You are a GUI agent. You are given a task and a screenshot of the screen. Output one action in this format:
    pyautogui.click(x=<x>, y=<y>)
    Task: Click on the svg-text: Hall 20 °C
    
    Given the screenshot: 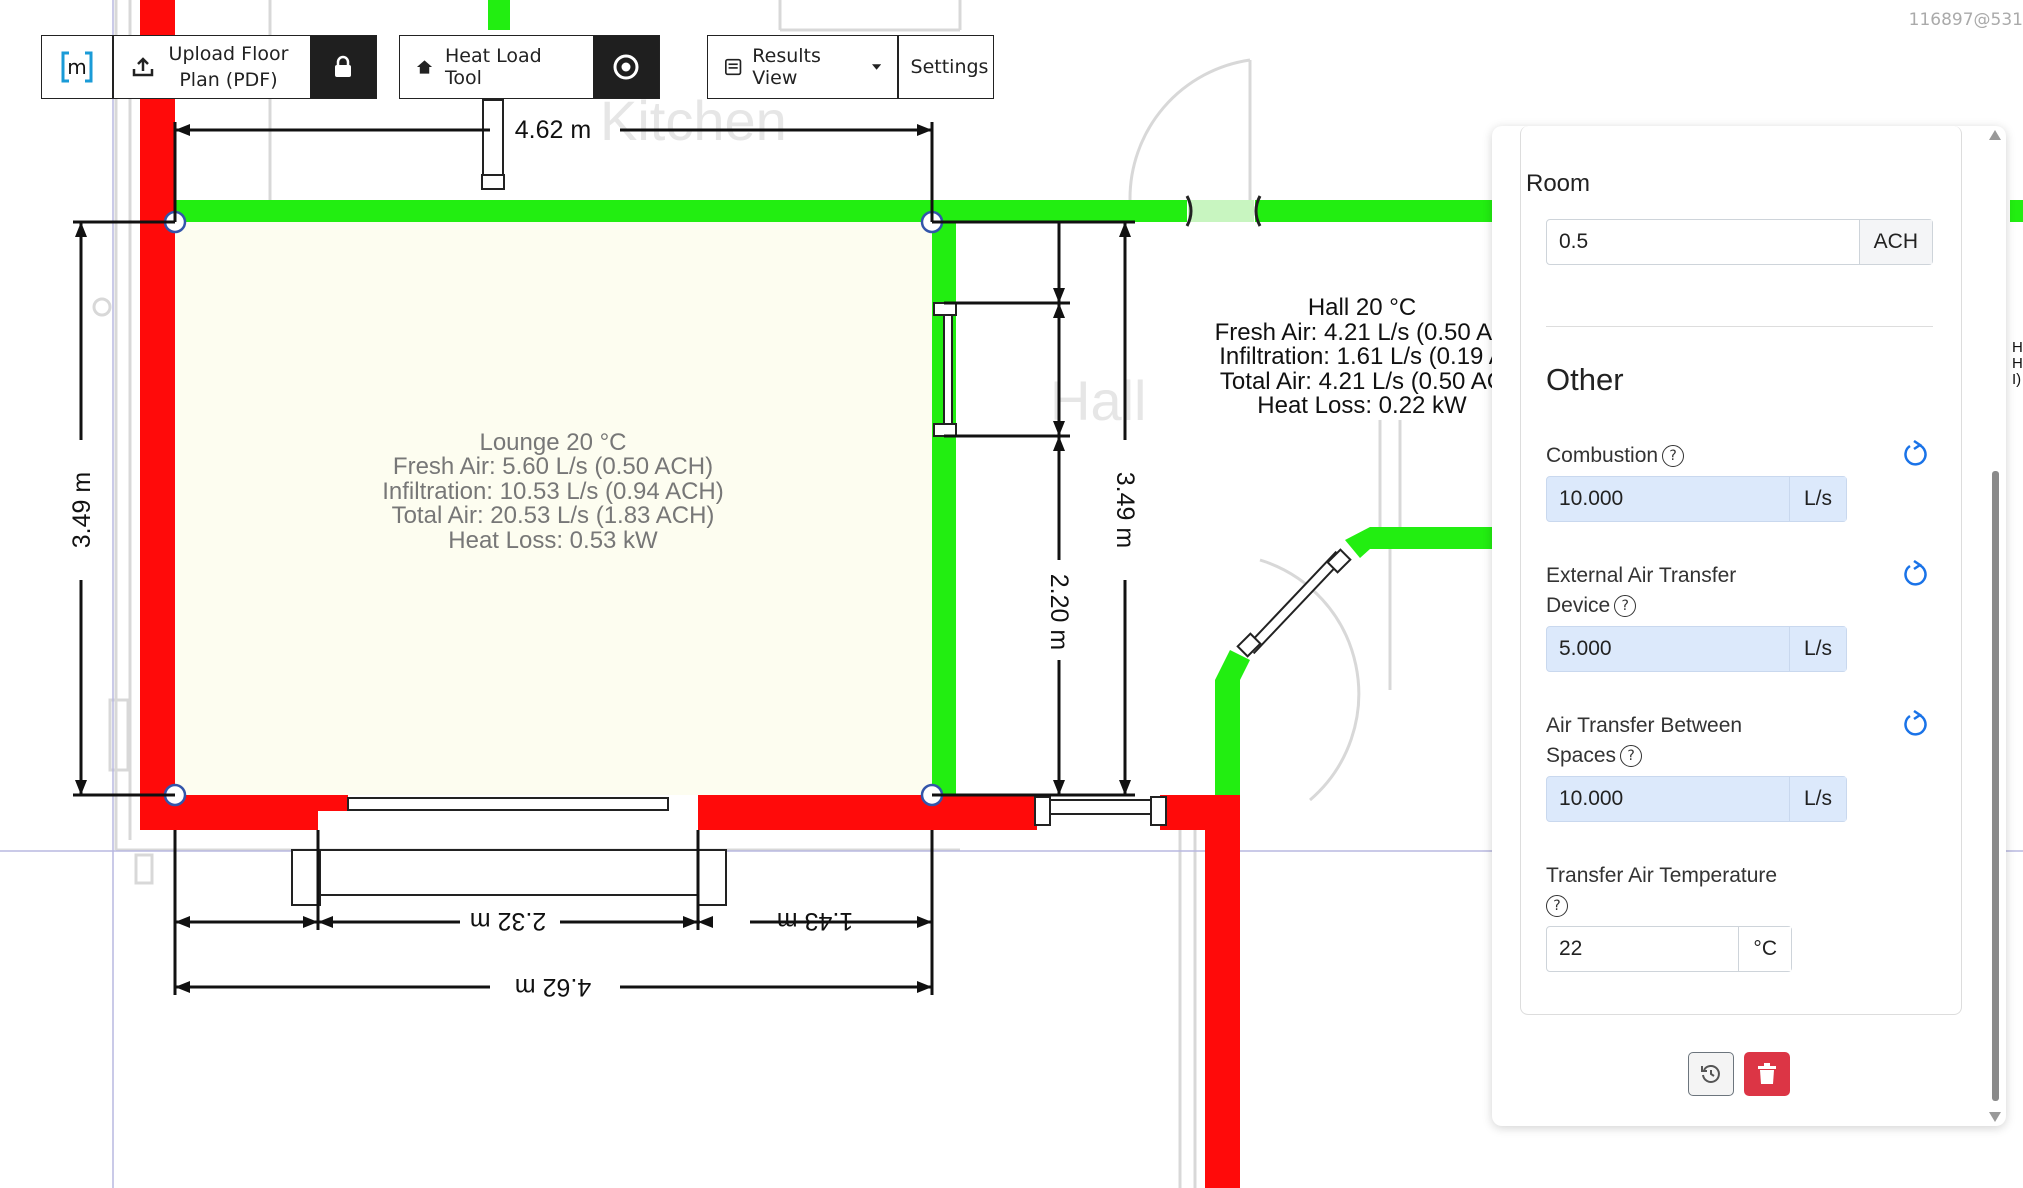 What is the action you would take?
    pyautogui.click(x=1362, y=307)
    